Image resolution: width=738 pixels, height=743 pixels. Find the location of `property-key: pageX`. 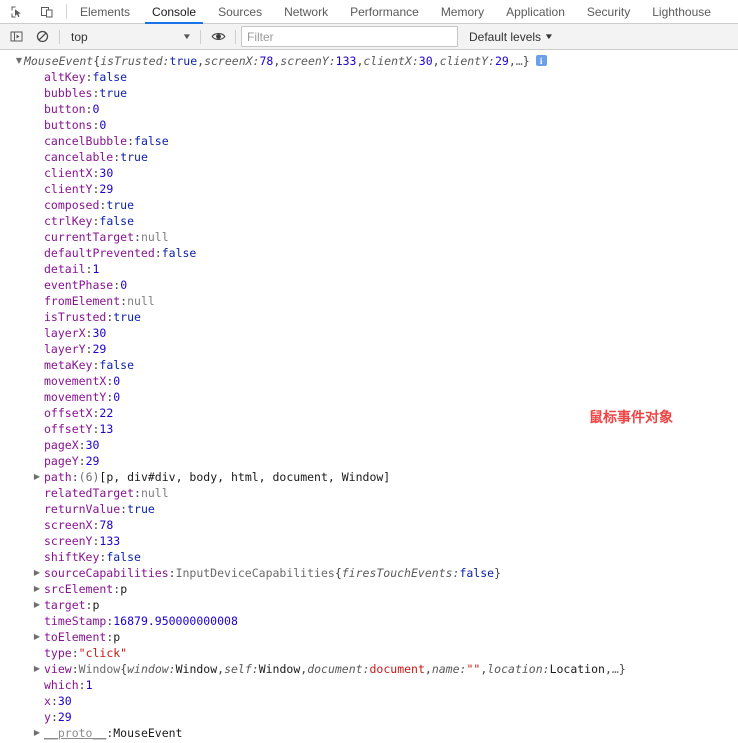

property-key: pageX is located at coordinates (61, 445).